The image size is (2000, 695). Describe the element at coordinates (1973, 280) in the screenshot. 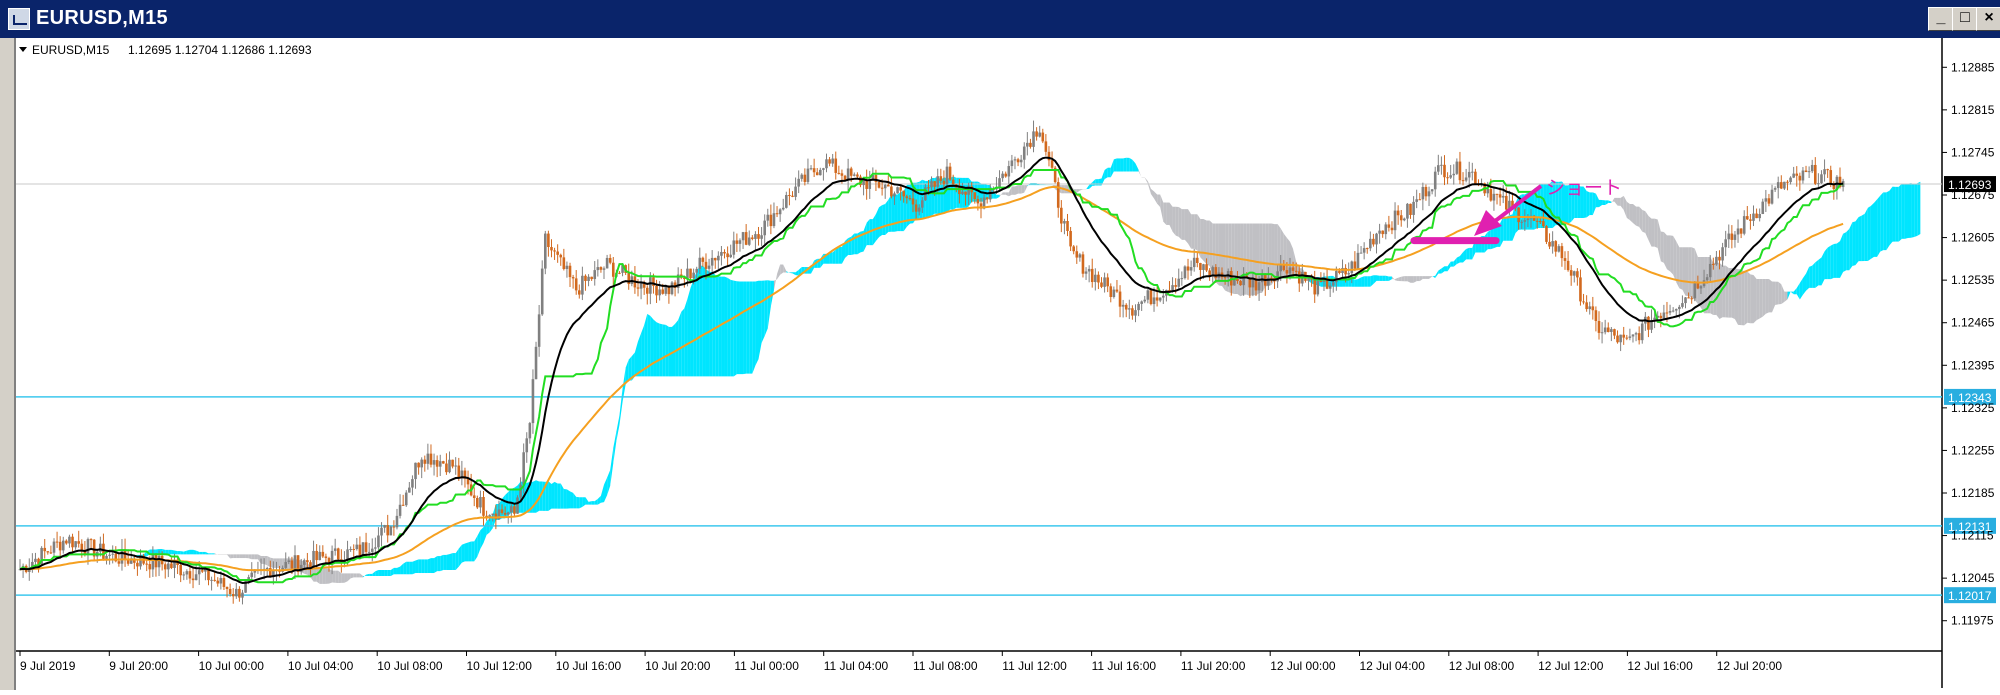

I see `price-tick-label: 1.12535` at that location.